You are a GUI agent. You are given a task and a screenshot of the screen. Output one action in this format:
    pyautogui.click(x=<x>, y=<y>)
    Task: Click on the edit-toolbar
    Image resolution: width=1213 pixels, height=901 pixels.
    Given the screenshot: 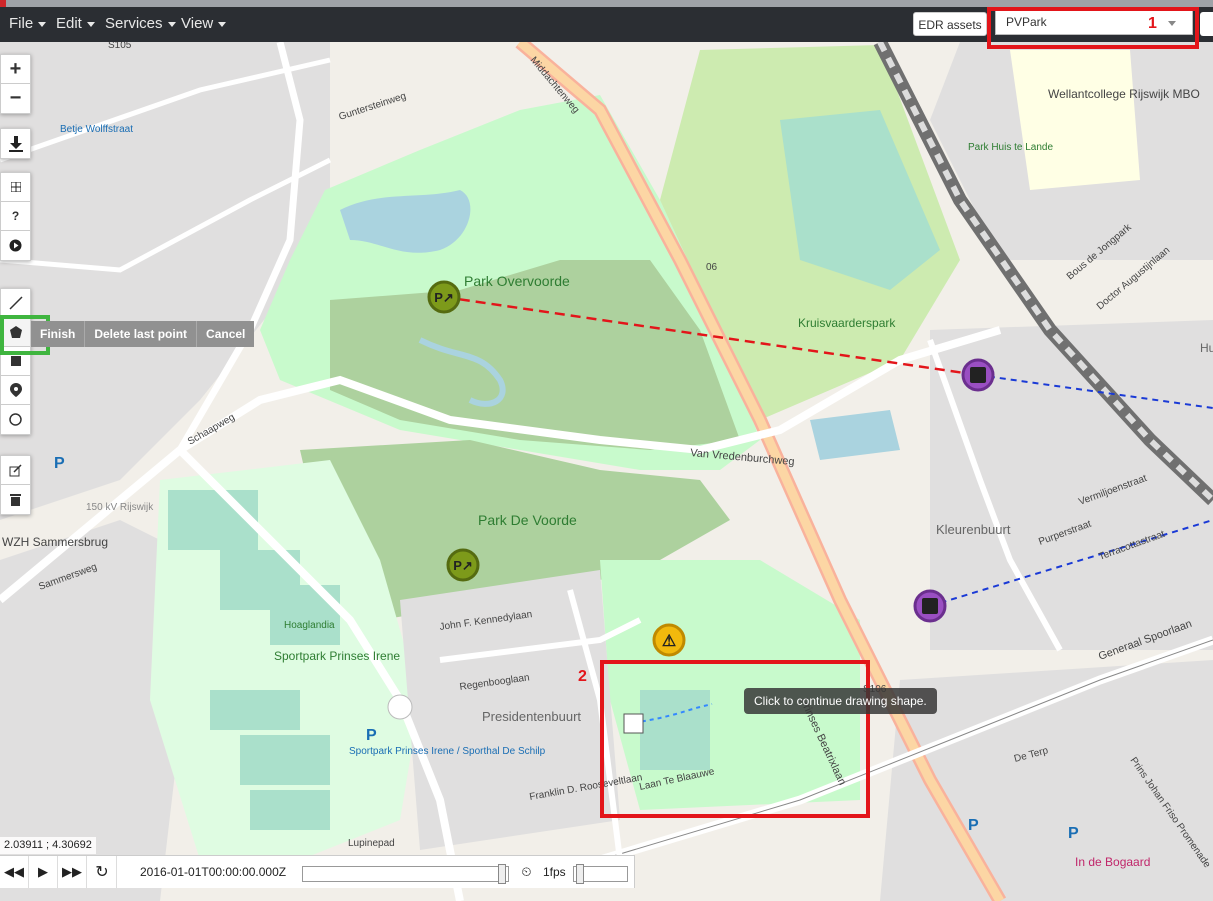 What is the action you would take?
    pyautogui.click(x=15, y=485)
    